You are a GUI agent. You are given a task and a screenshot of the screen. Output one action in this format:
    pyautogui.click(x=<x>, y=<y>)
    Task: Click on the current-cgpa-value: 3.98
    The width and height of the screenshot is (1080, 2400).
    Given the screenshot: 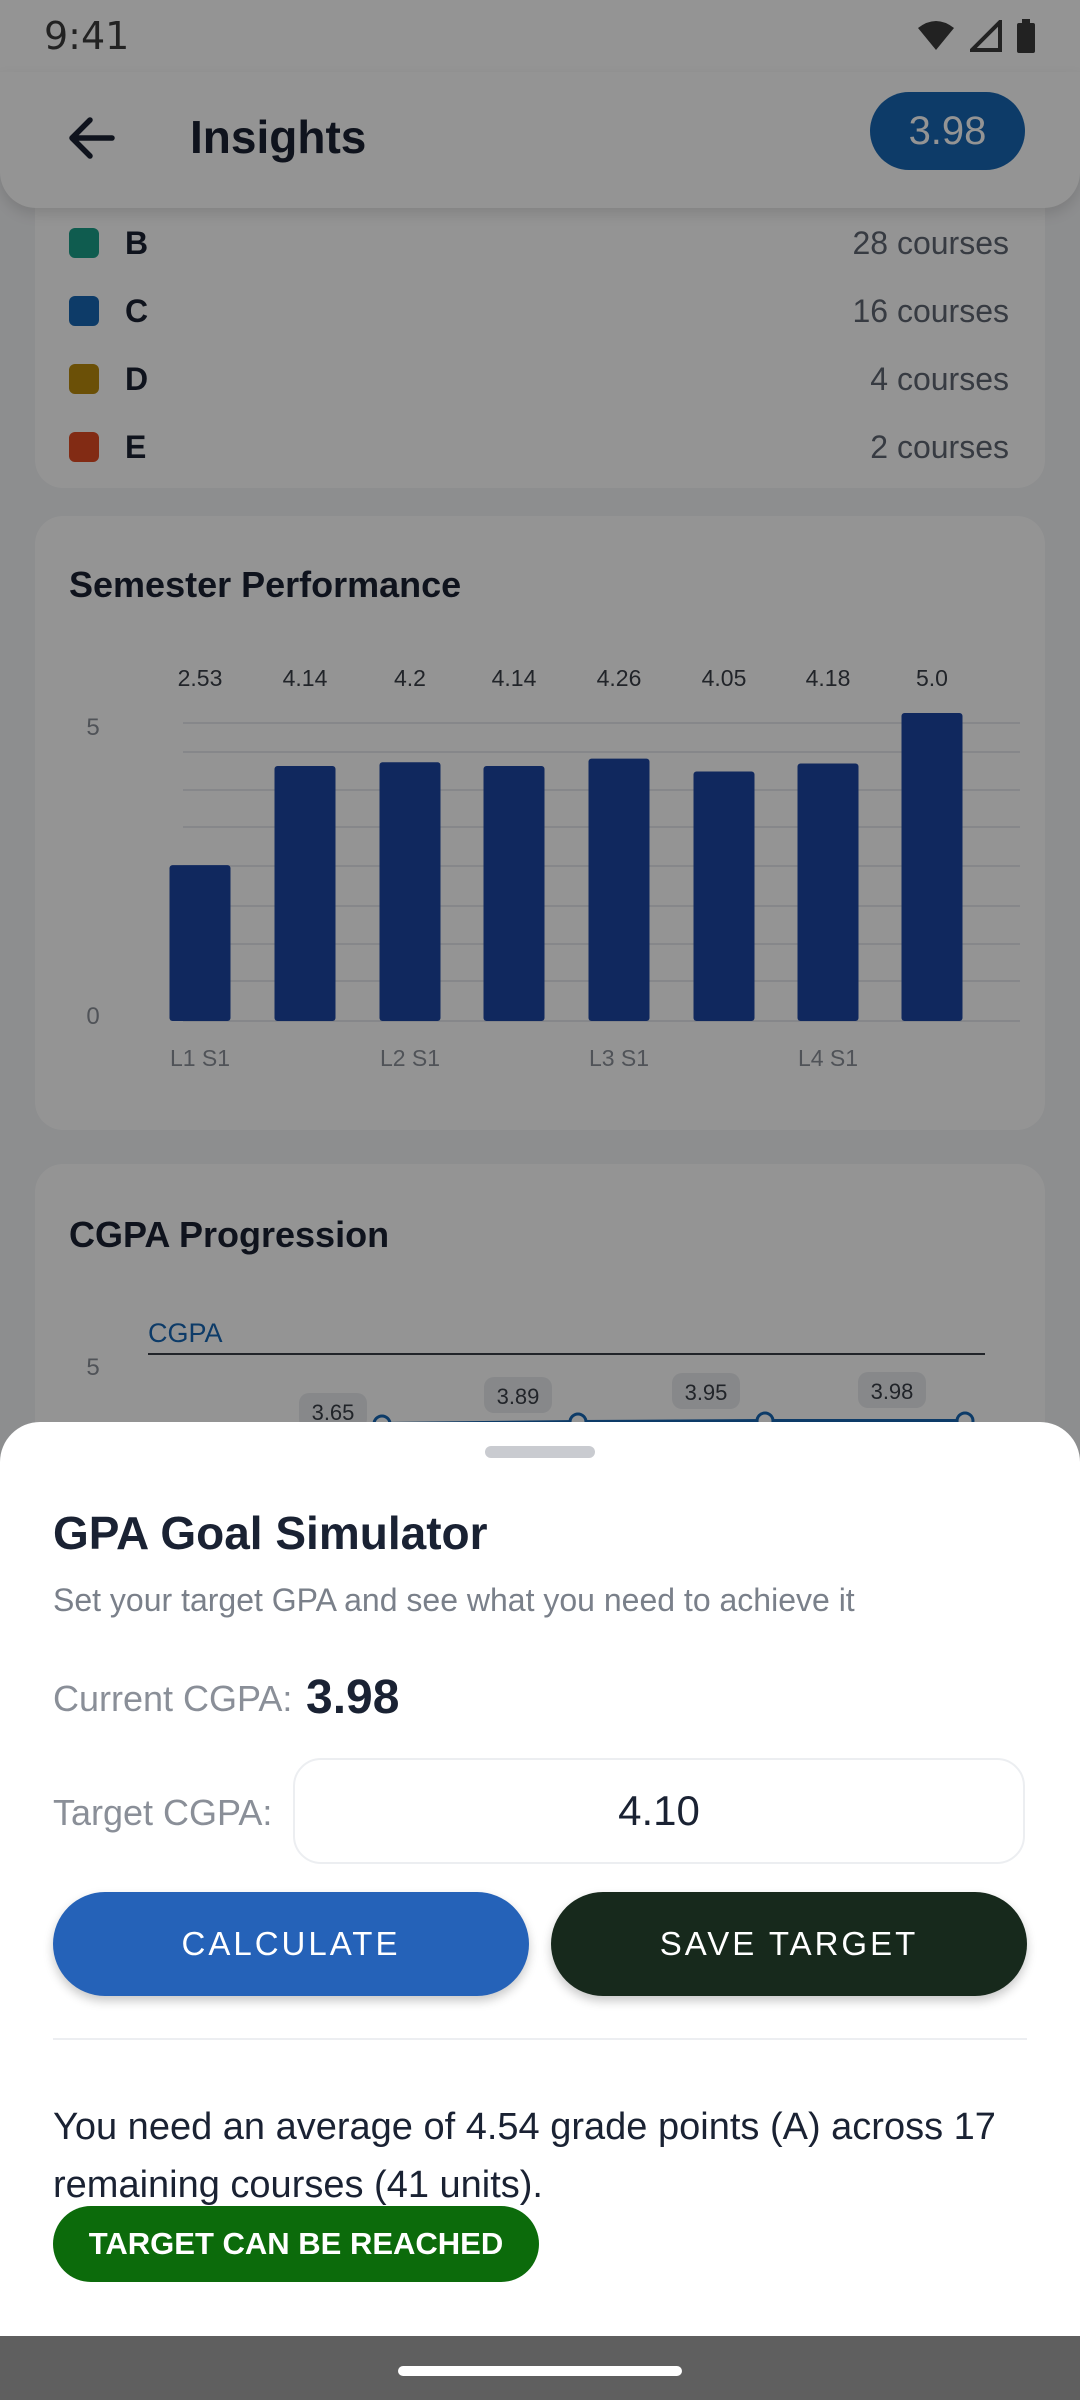 What is the action you would take?
    pyautogui.click(x=353, y=1697)
    